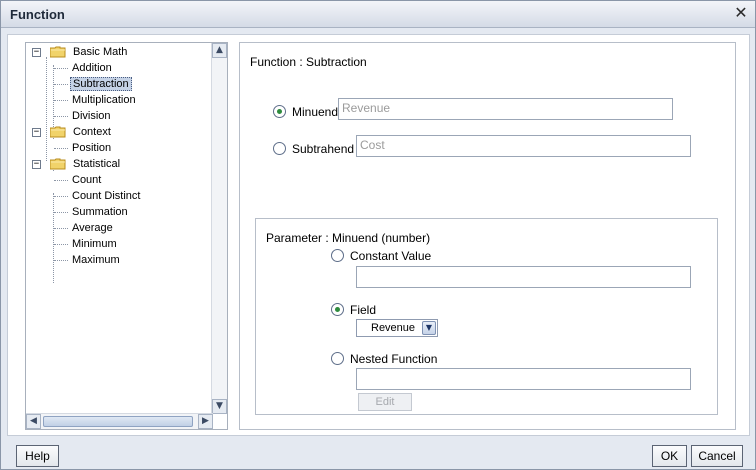  What do you see at coordinates (219, 406) in the screenshot?
I see `scroll-down-icon: ▼` at bounding box center [219, 406].